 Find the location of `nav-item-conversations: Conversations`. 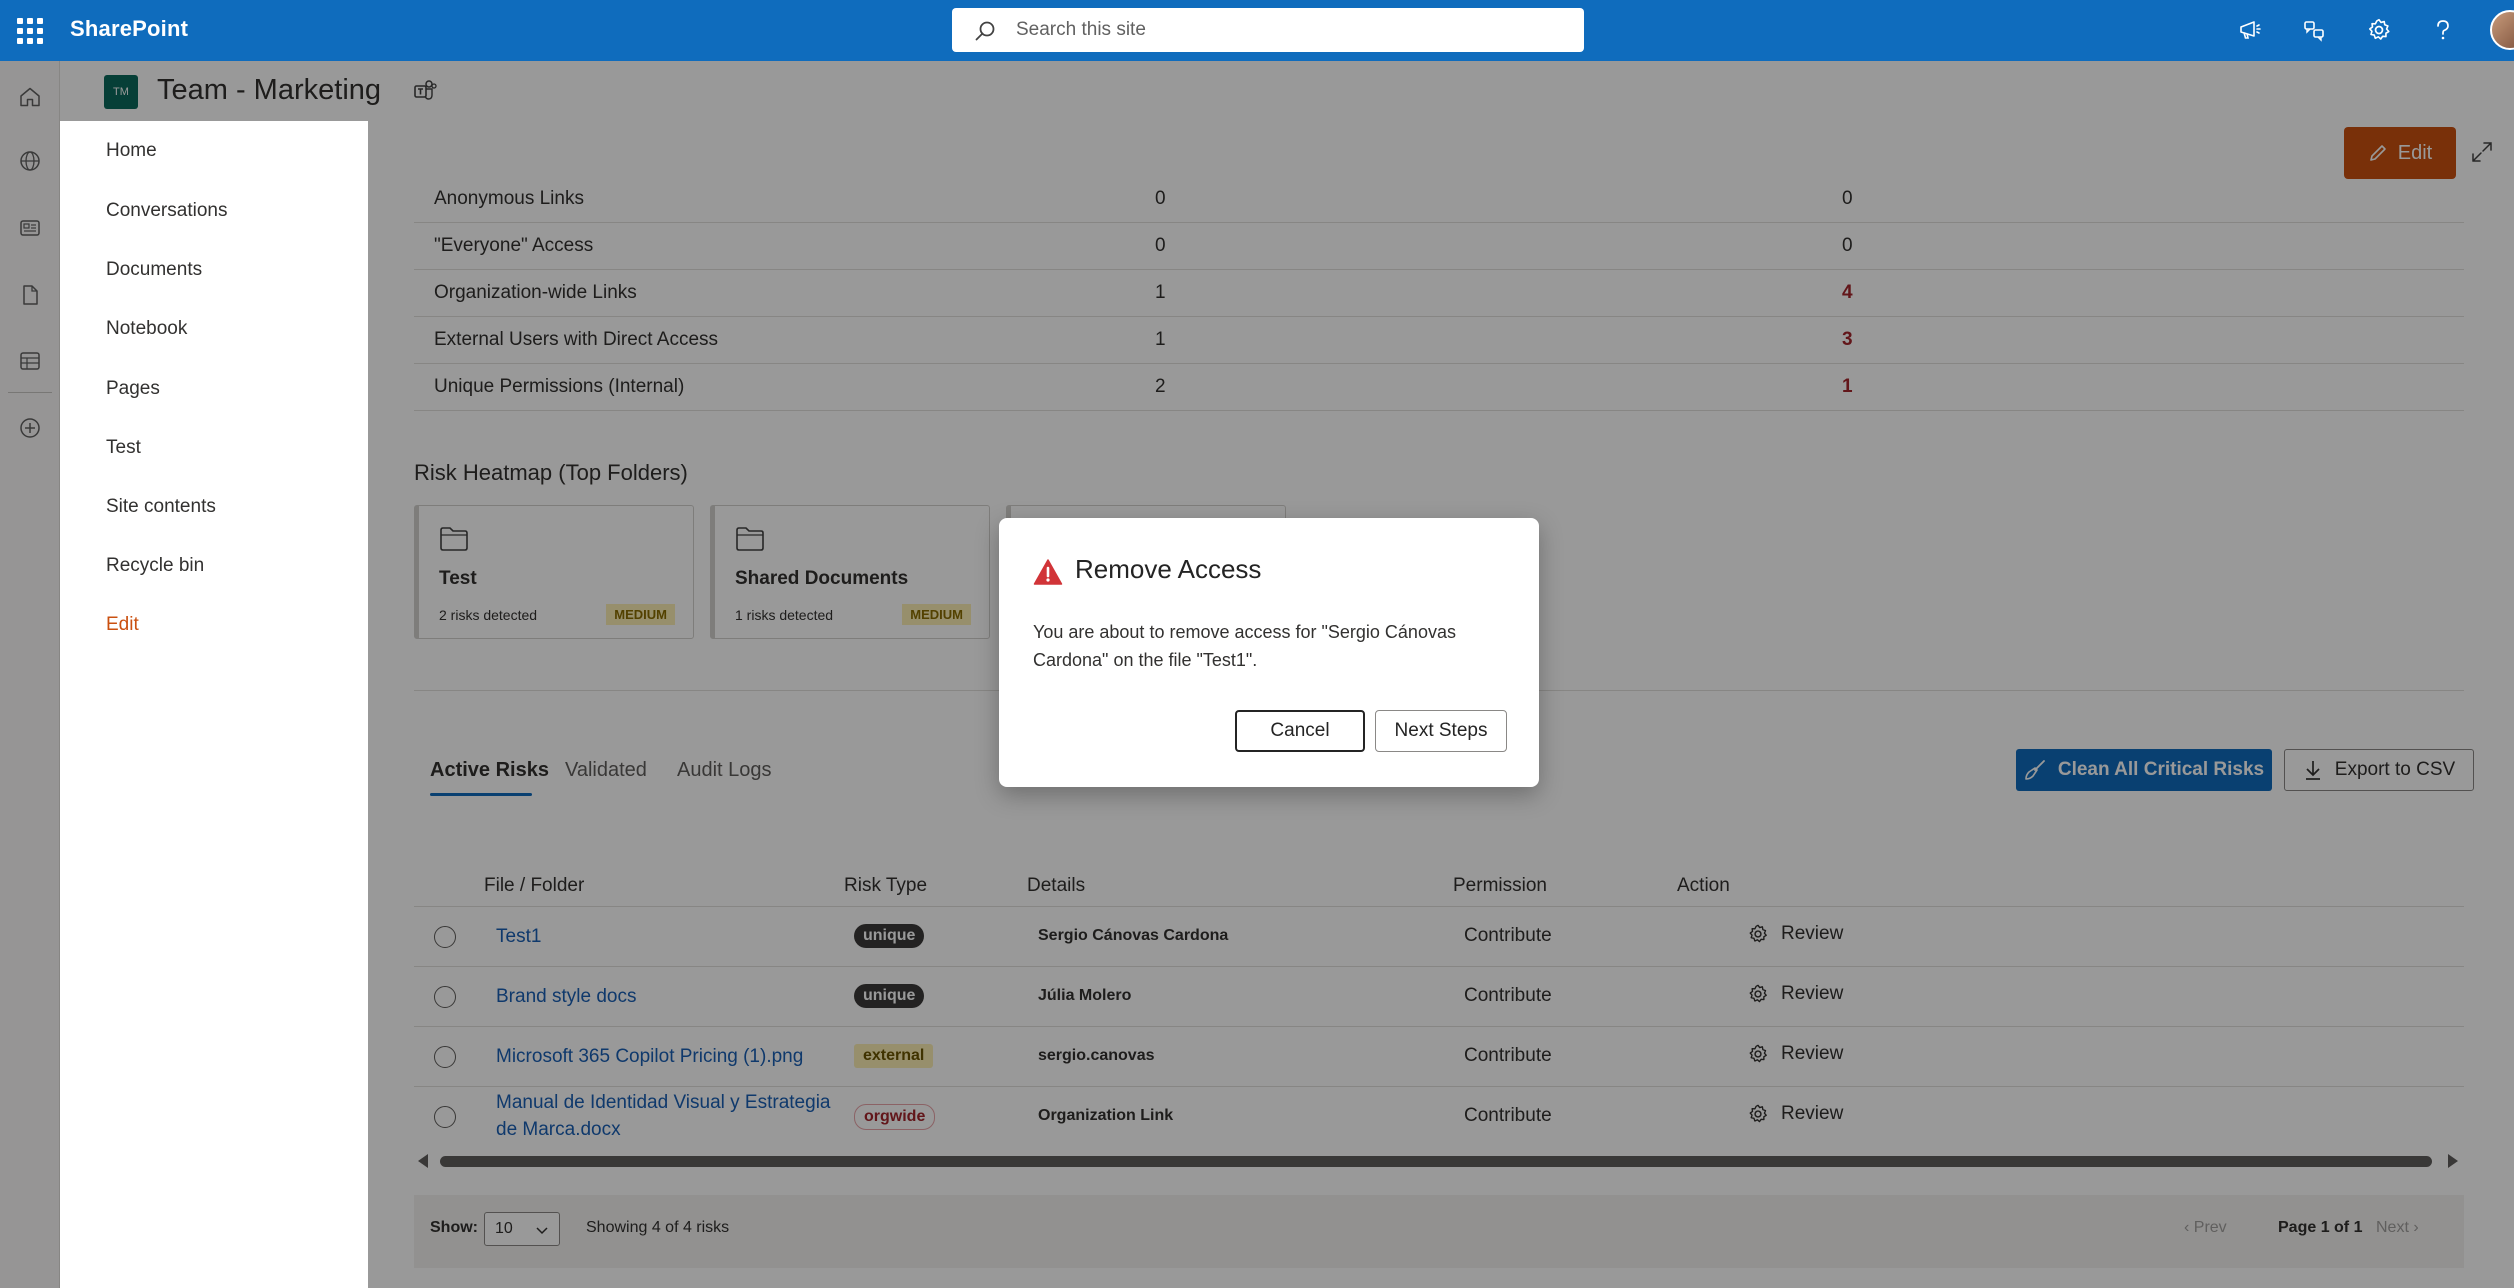

nav-item-conversations: Conversations is located at coordinates (166, 211).